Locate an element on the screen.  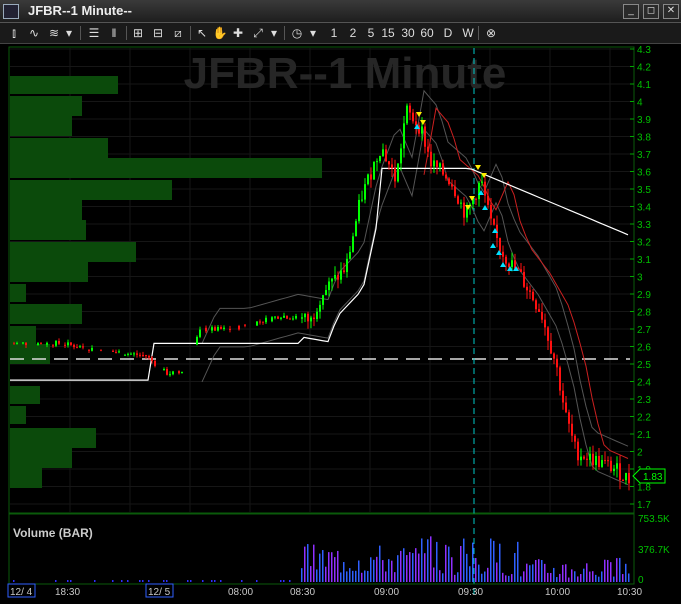
interval-button-2: 2 is located at coordinates (353, 33).